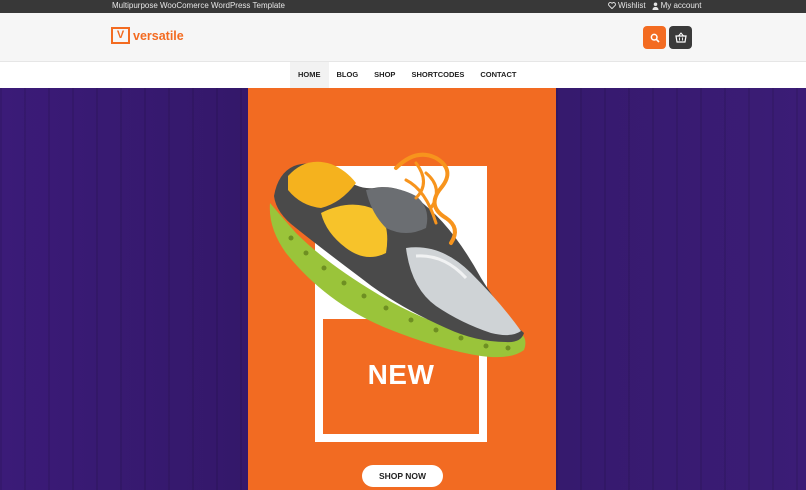 The image size is (806, 490). Describe the element at coordinates (437, 75) in the screenshot. I see `nav-item-shortcodes: SHORTCODES` at that location.